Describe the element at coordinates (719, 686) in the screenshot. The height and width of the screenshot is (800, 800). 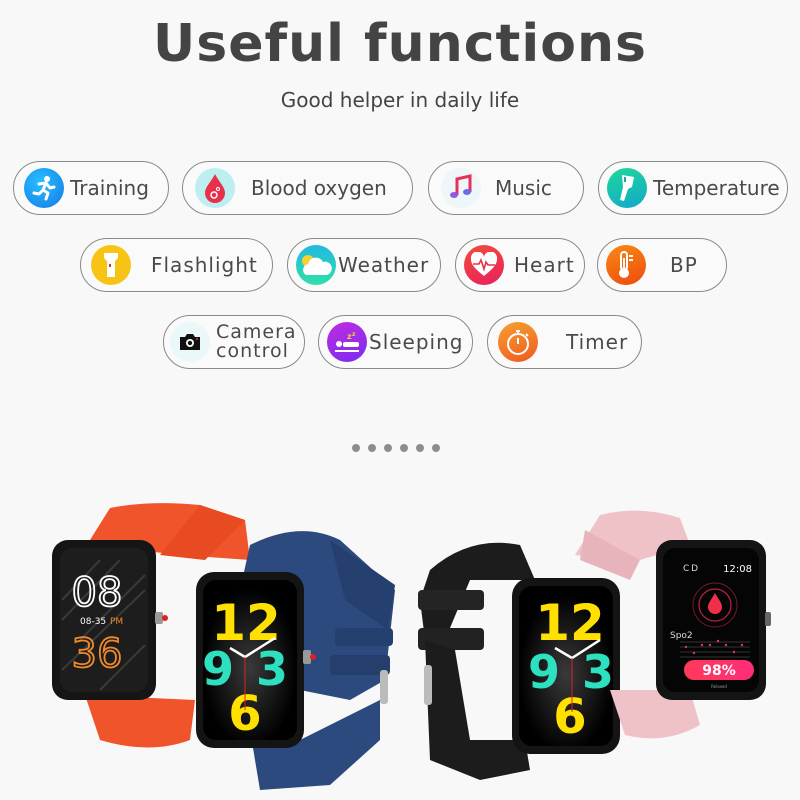
I see `pink-watch-status: Relaxed` at that location.